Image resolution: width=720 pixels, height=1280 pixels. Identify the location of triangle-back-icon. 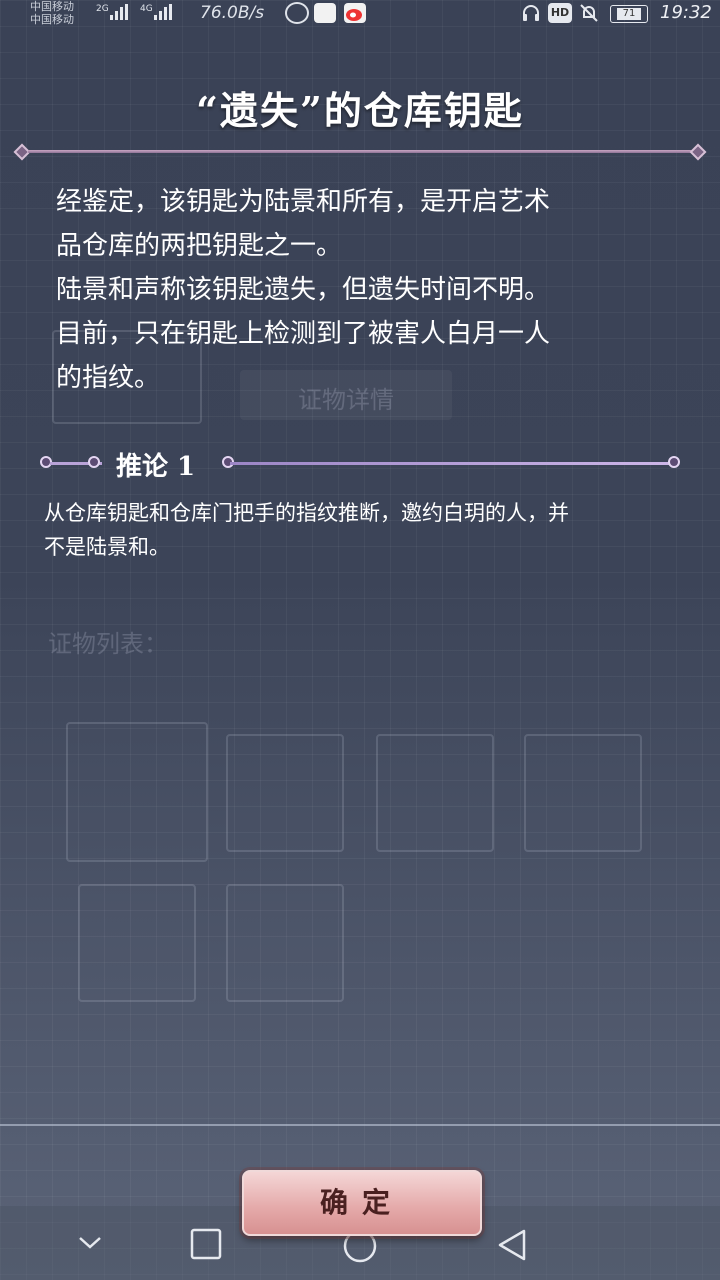
(512, 1247).